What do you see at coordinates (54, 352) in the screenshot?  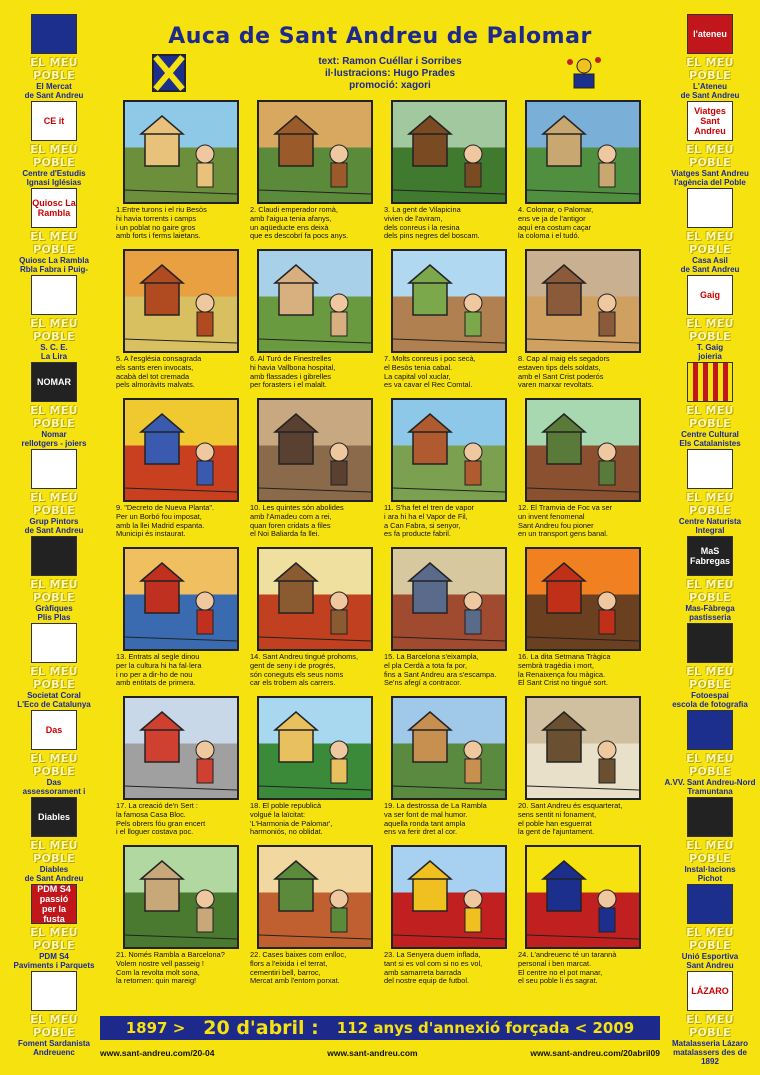 I see `sponsor-name: S. C. E. La Lira` at bounding box center [54, 352].